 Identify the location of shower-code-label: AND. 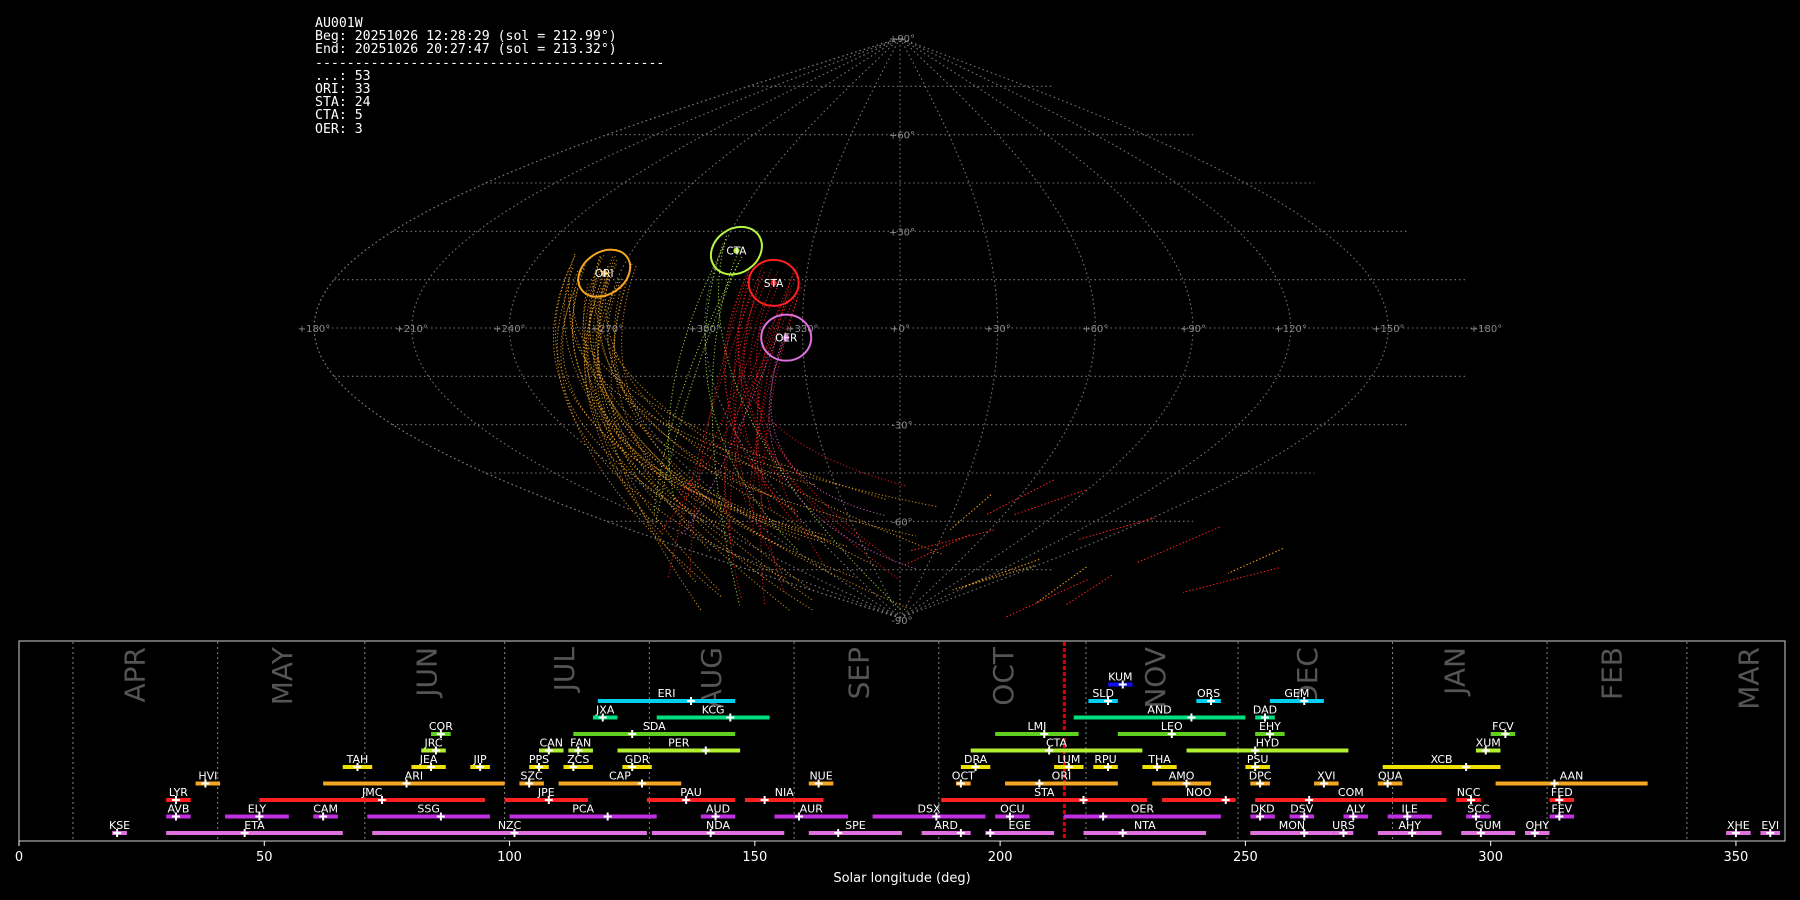
(1159, 710).